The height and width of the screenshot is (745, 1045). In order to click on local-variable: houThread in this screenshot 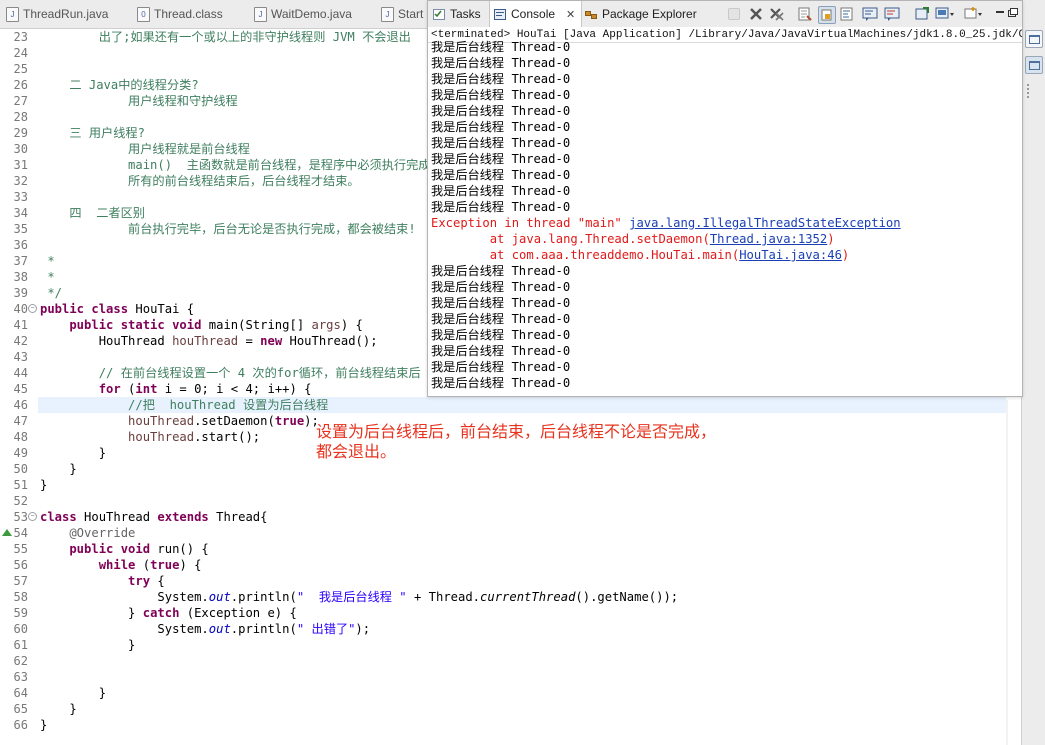, I will do `click(205, 341)`.